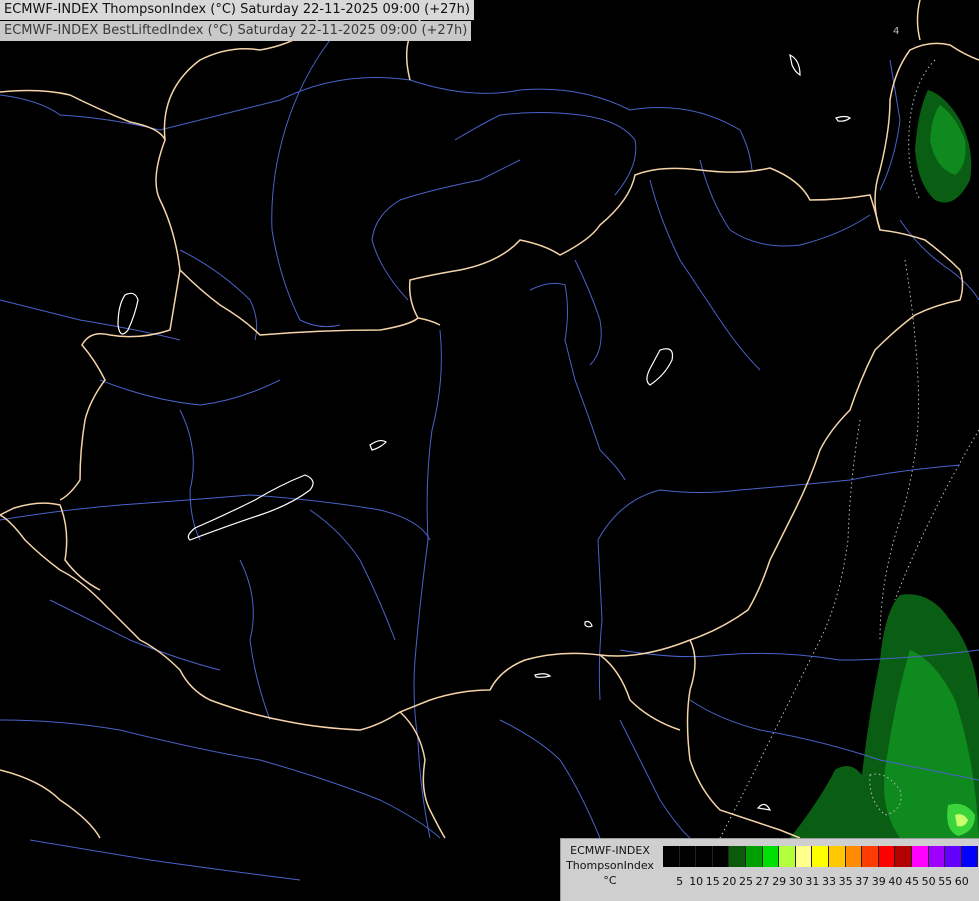 This screenshot has width=979, height=901. What do you see at coordinates (779, 881) in the screenshot?
I see `legend-tick-label: 29` at bounding box center [779, 881].